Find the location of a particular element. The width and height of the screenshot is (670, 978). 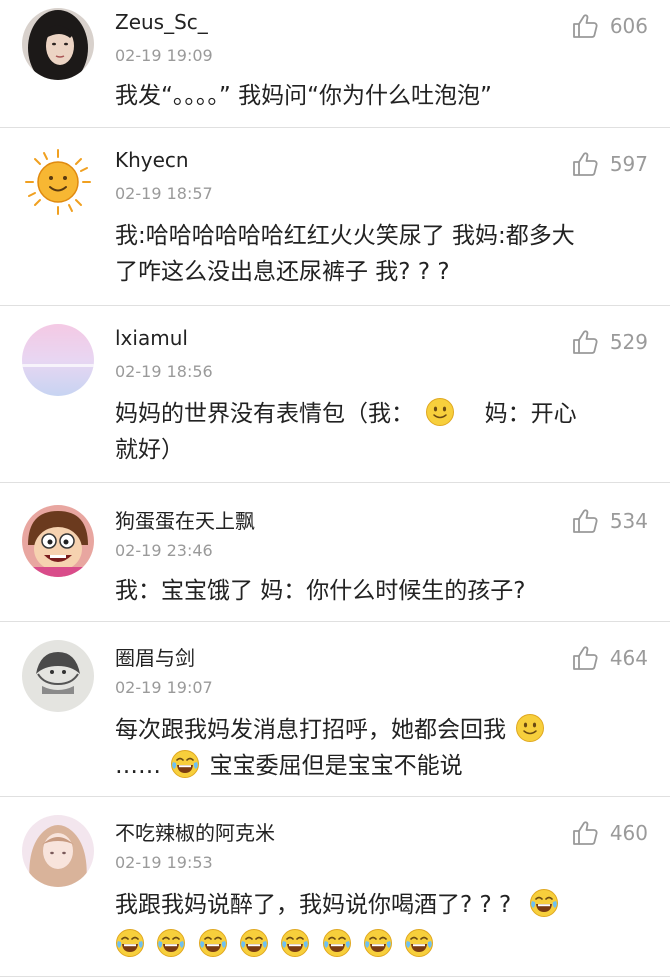

username: Zeus_Sc_ is located at coordinates (161, 22).